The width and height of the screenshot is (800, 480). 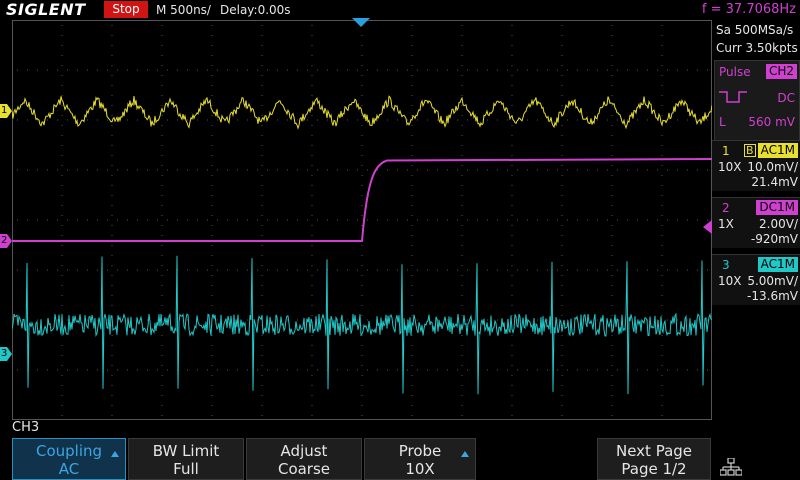 I want to click on softkey-label: Probe, so click(x=420, y=451).